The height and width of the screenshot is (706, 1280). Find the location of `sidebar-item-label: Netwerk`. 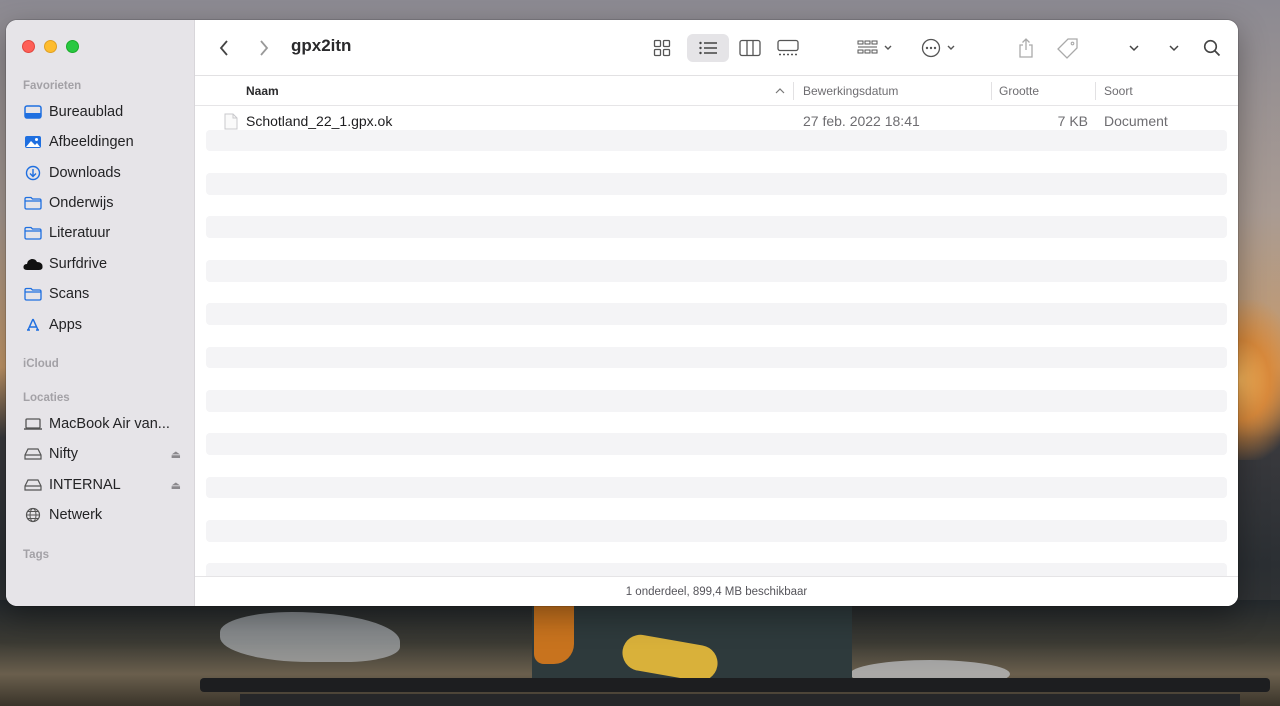

sidebar-item-label: Netwerk is located at coordinates (76, 515).